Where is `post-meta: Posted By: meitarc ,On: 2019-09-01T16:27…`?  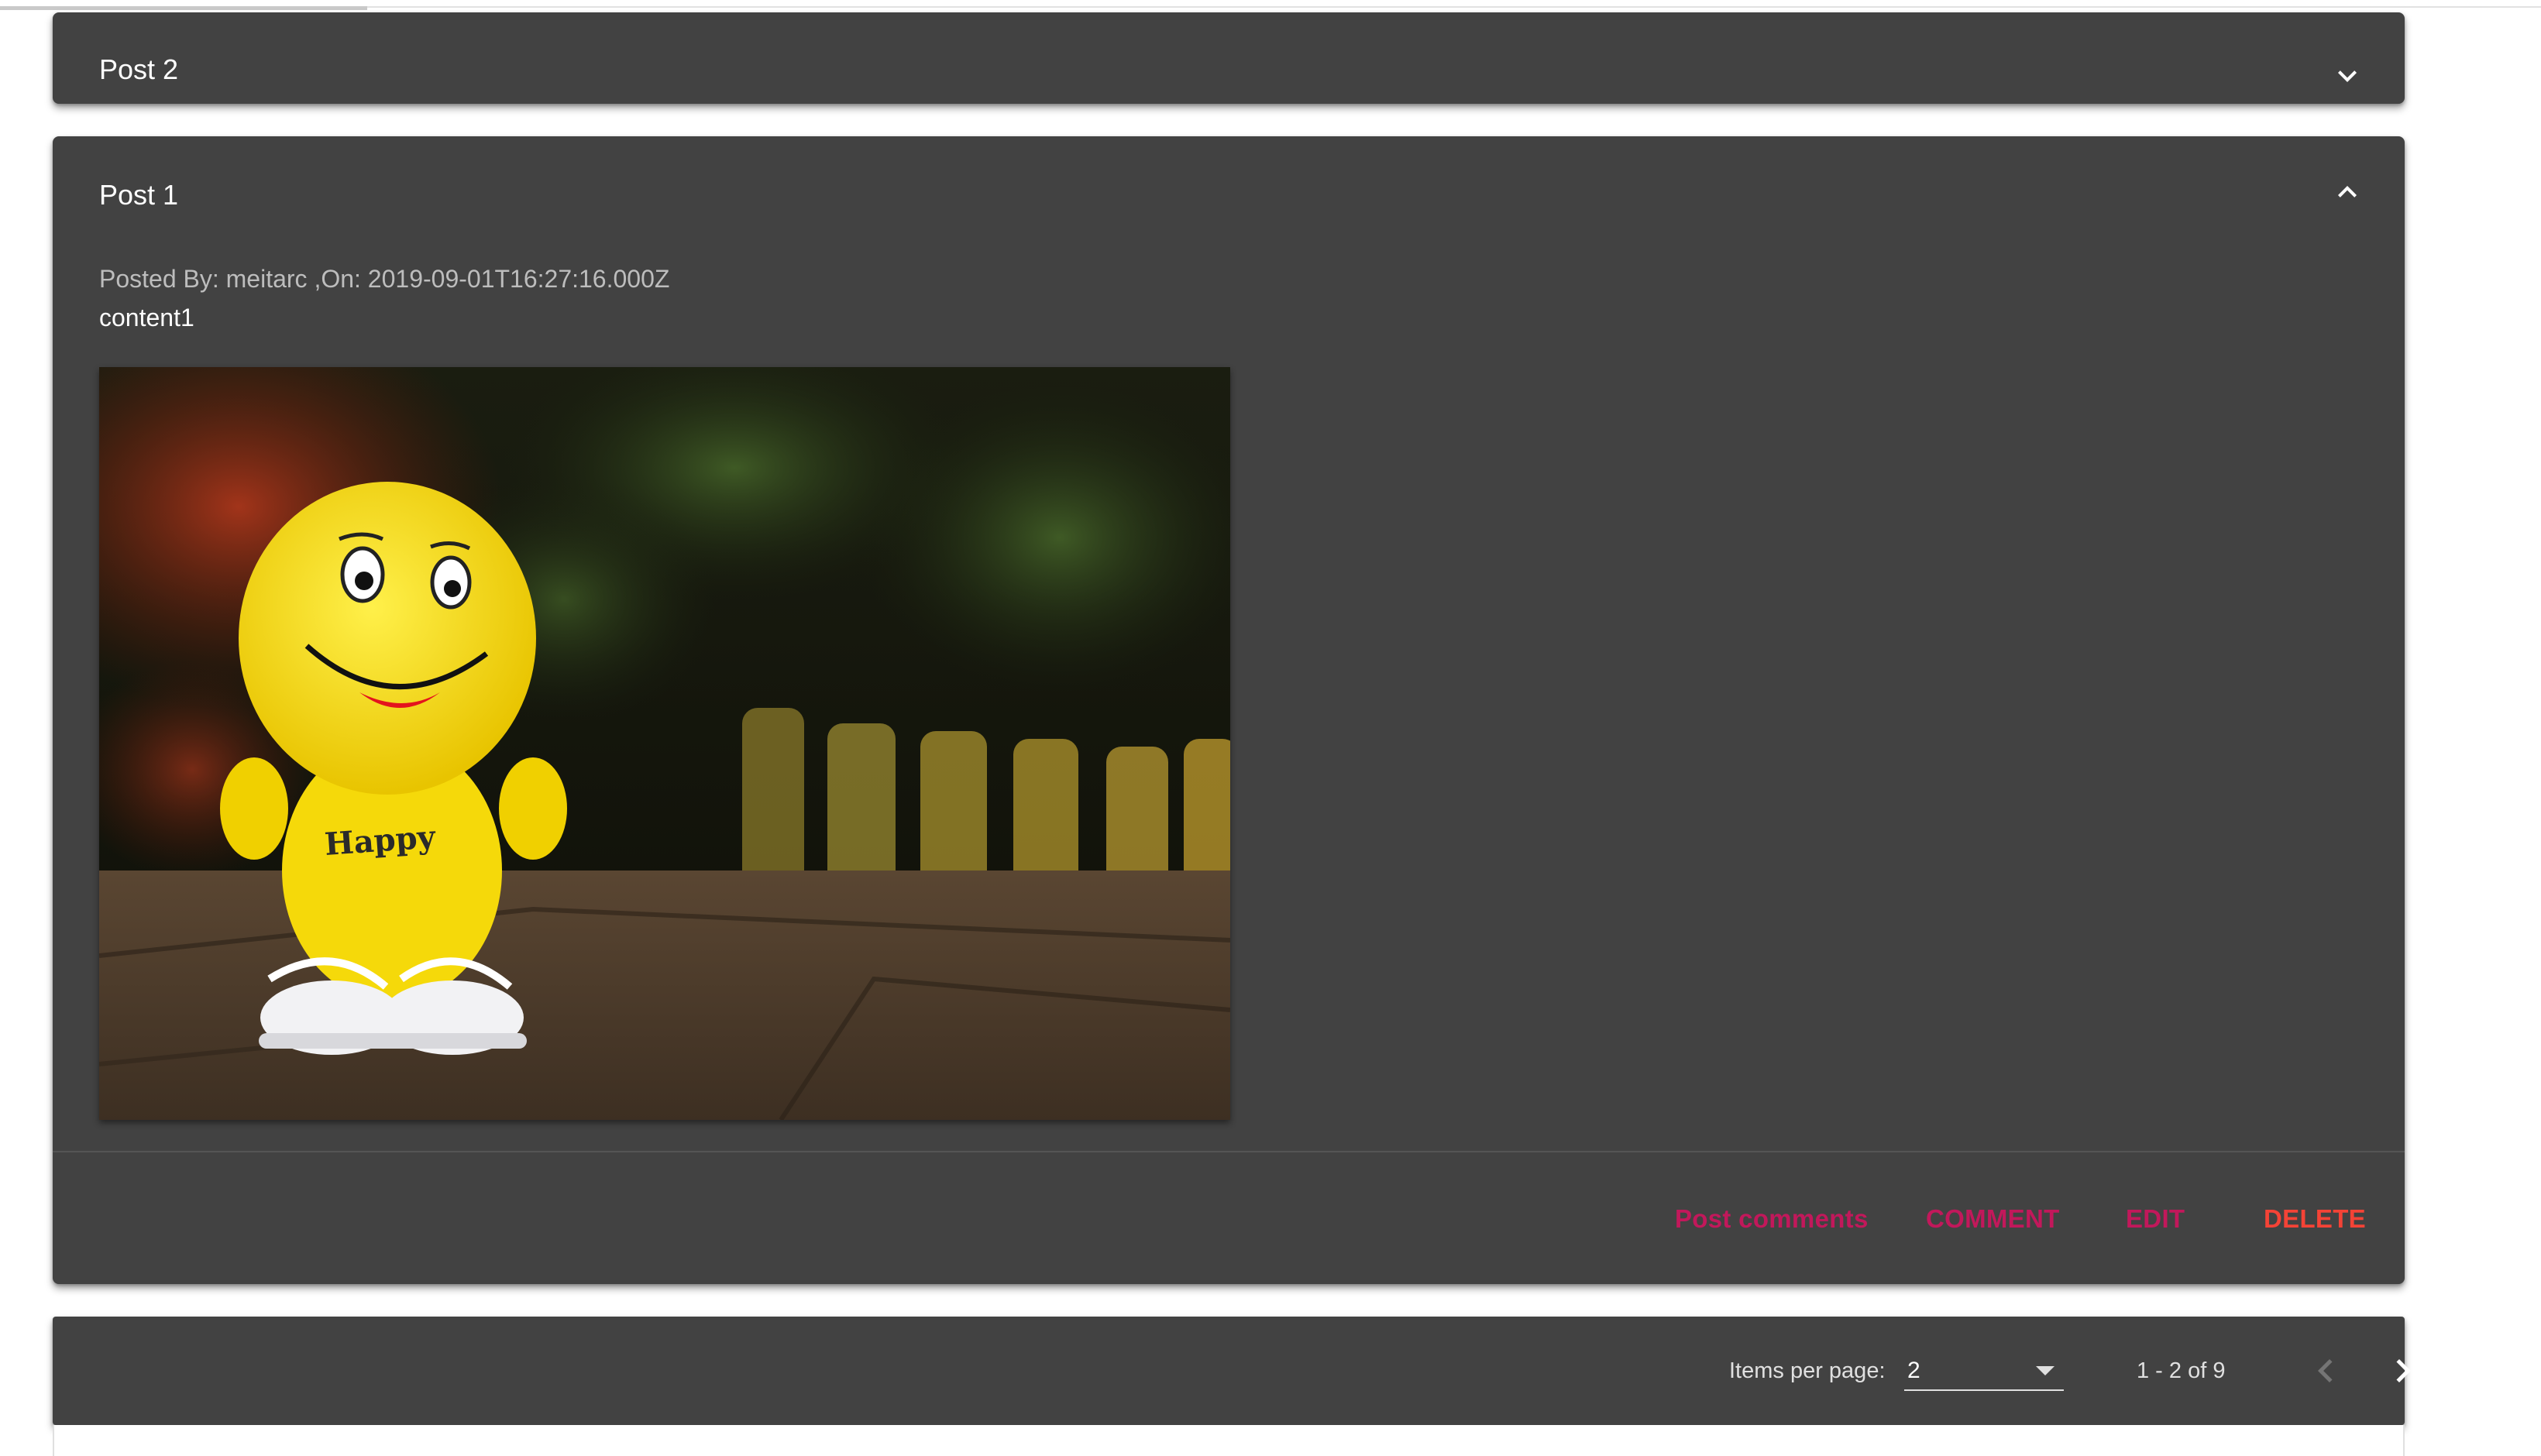
post-meta: Posted By: meitarc ,On: 2019-09-01T16:27… is located at coordinates (384, 279).